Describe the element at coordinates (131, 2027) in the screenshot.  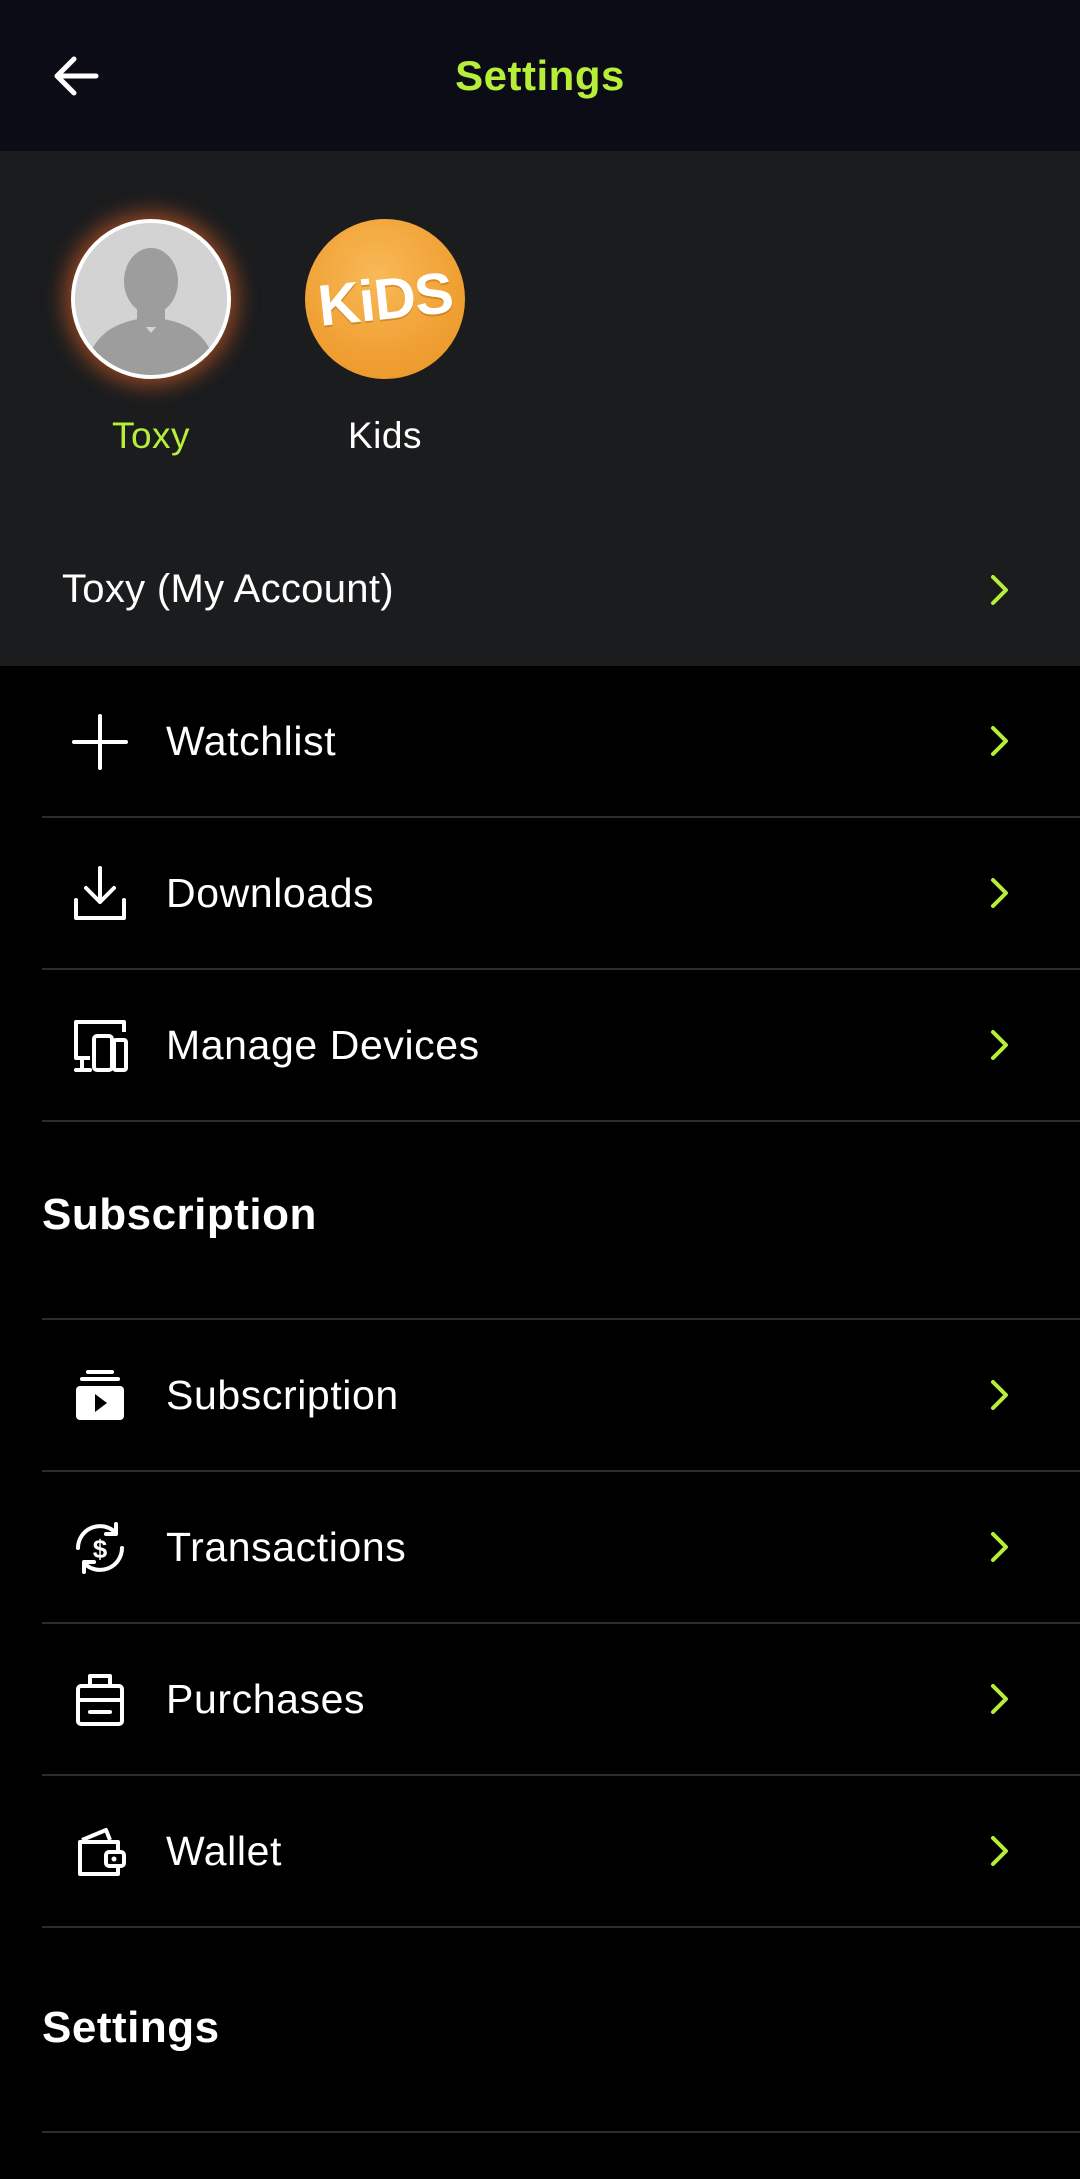
I see `section-title-settings: Settings` at that location.